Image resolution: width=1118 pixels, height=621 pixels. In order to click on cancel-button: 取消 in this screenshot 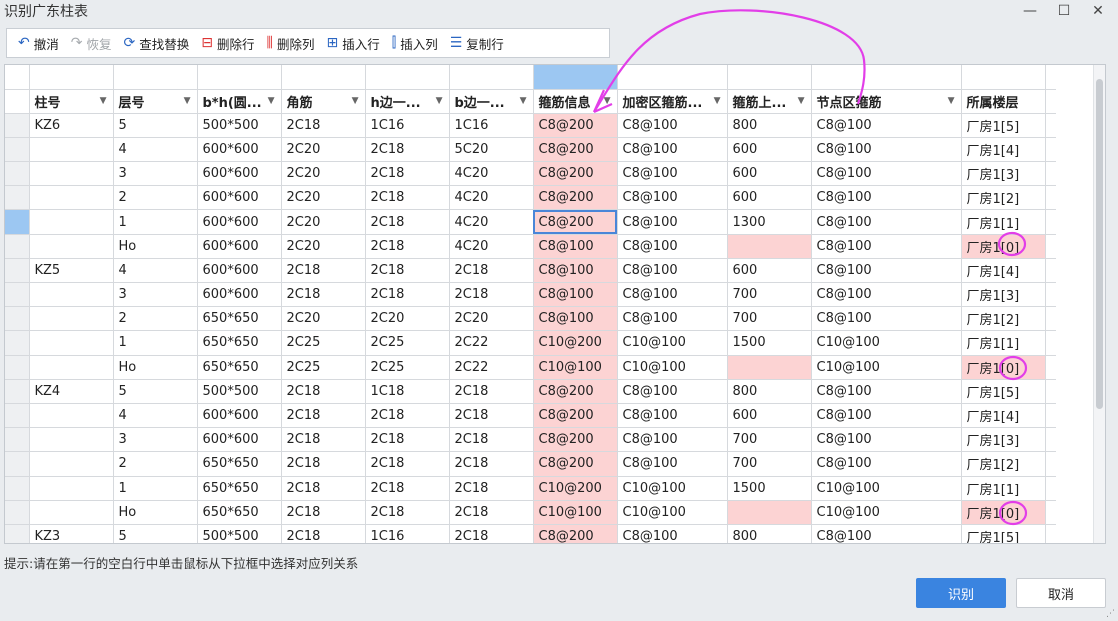, I will do `click(1061, 593)`.